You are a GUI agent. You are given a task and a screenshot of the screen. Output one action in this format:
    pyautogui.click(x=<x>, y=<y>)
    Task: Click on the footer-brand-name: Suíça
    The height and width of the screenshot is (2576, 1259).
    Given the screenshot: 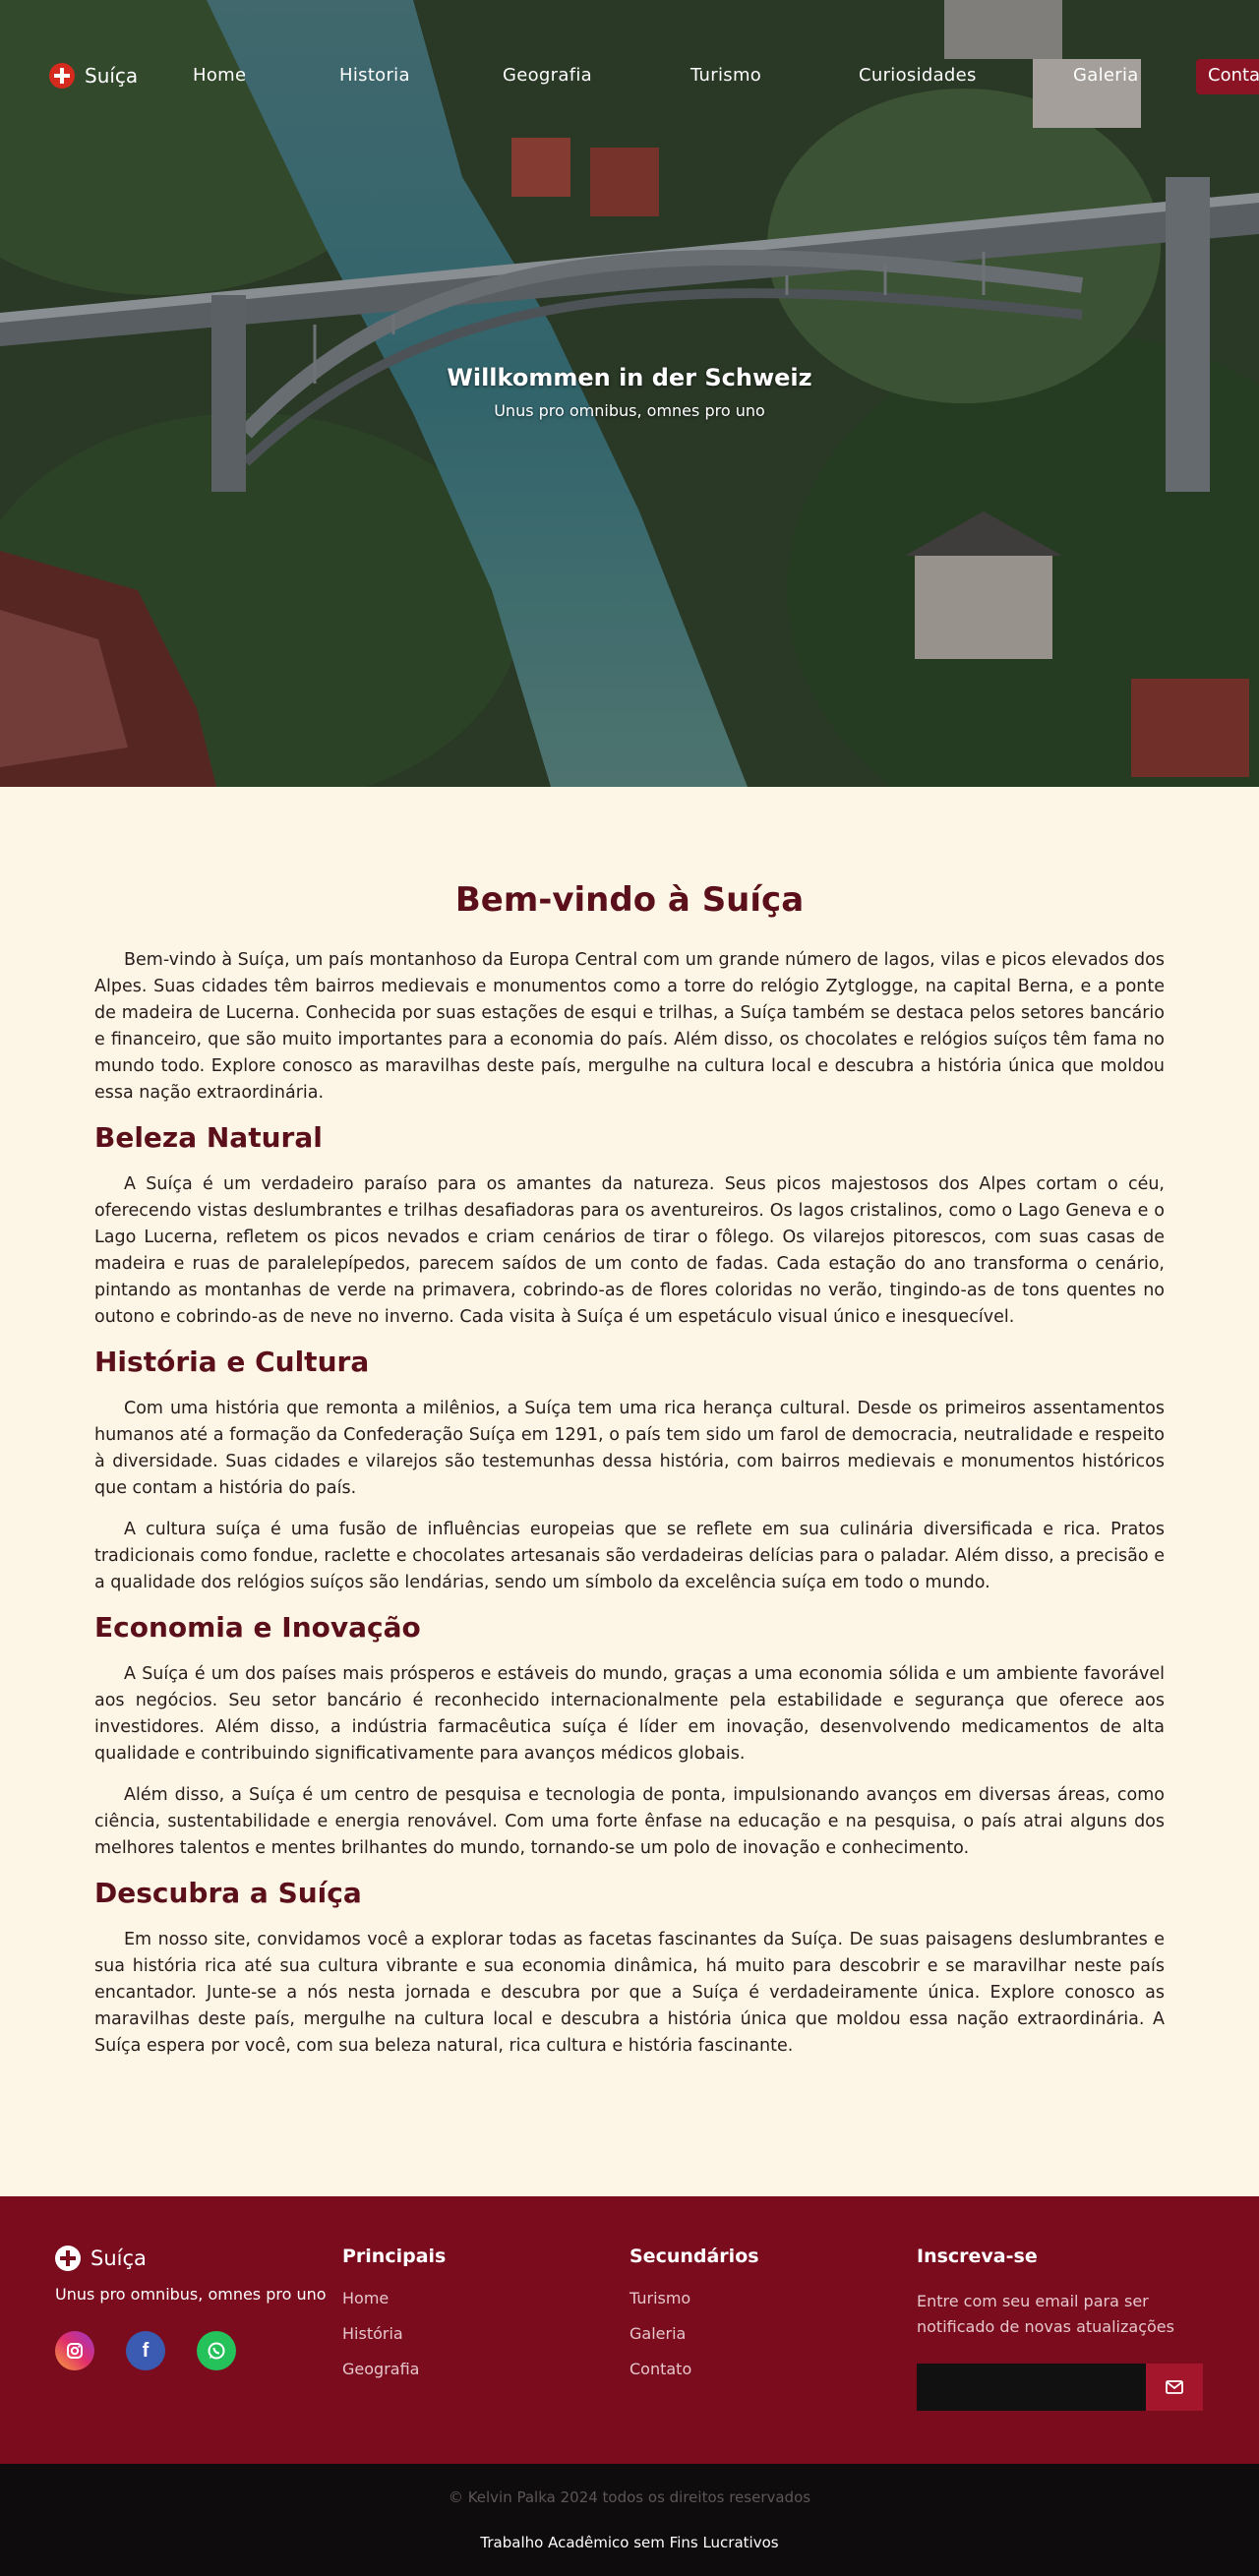 What is the action you would take?
    pyautogui.click(x=118, y=2259)
    